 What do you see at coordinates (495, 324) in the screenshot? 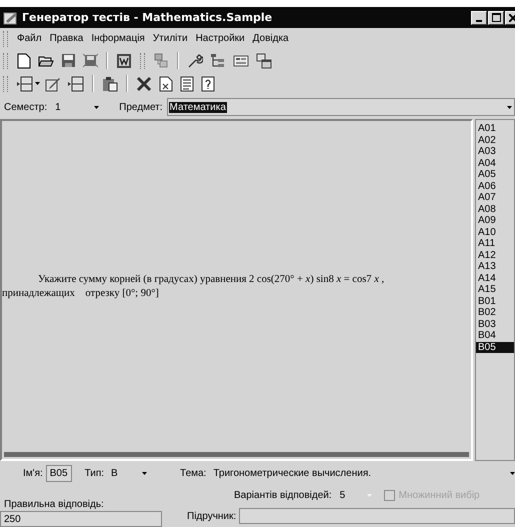
I see `list-item: B03` at bounding box center [495, 324].